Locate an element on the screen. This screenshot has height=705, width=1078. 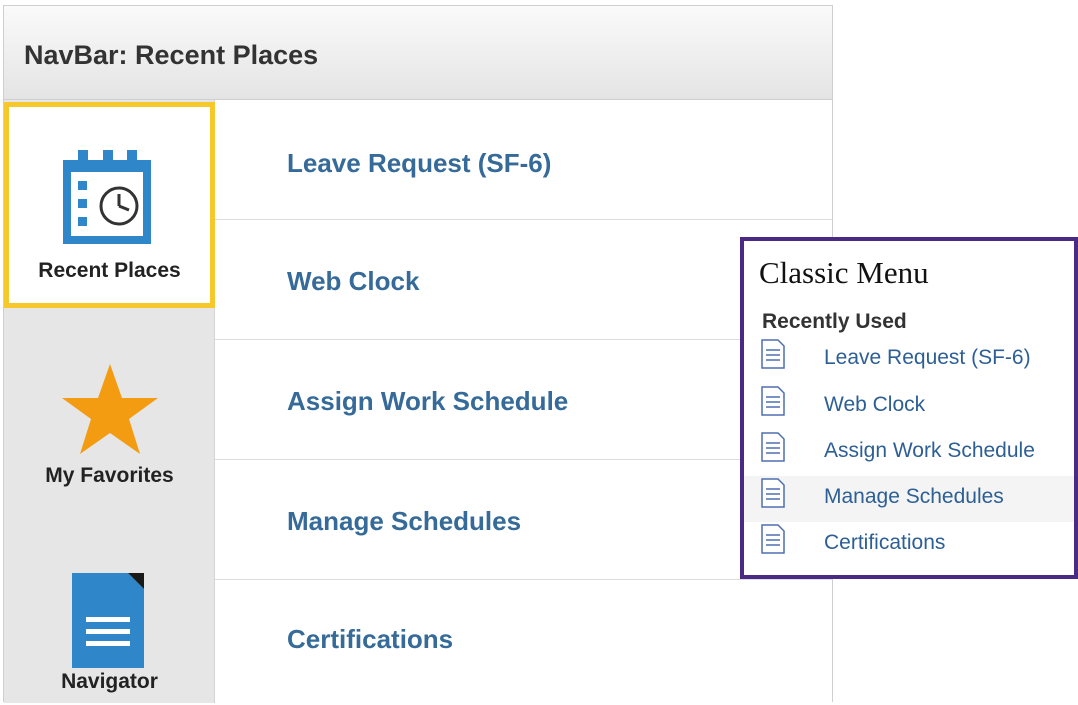
tile-label: My Favorites is located at coordinates (109, 475).